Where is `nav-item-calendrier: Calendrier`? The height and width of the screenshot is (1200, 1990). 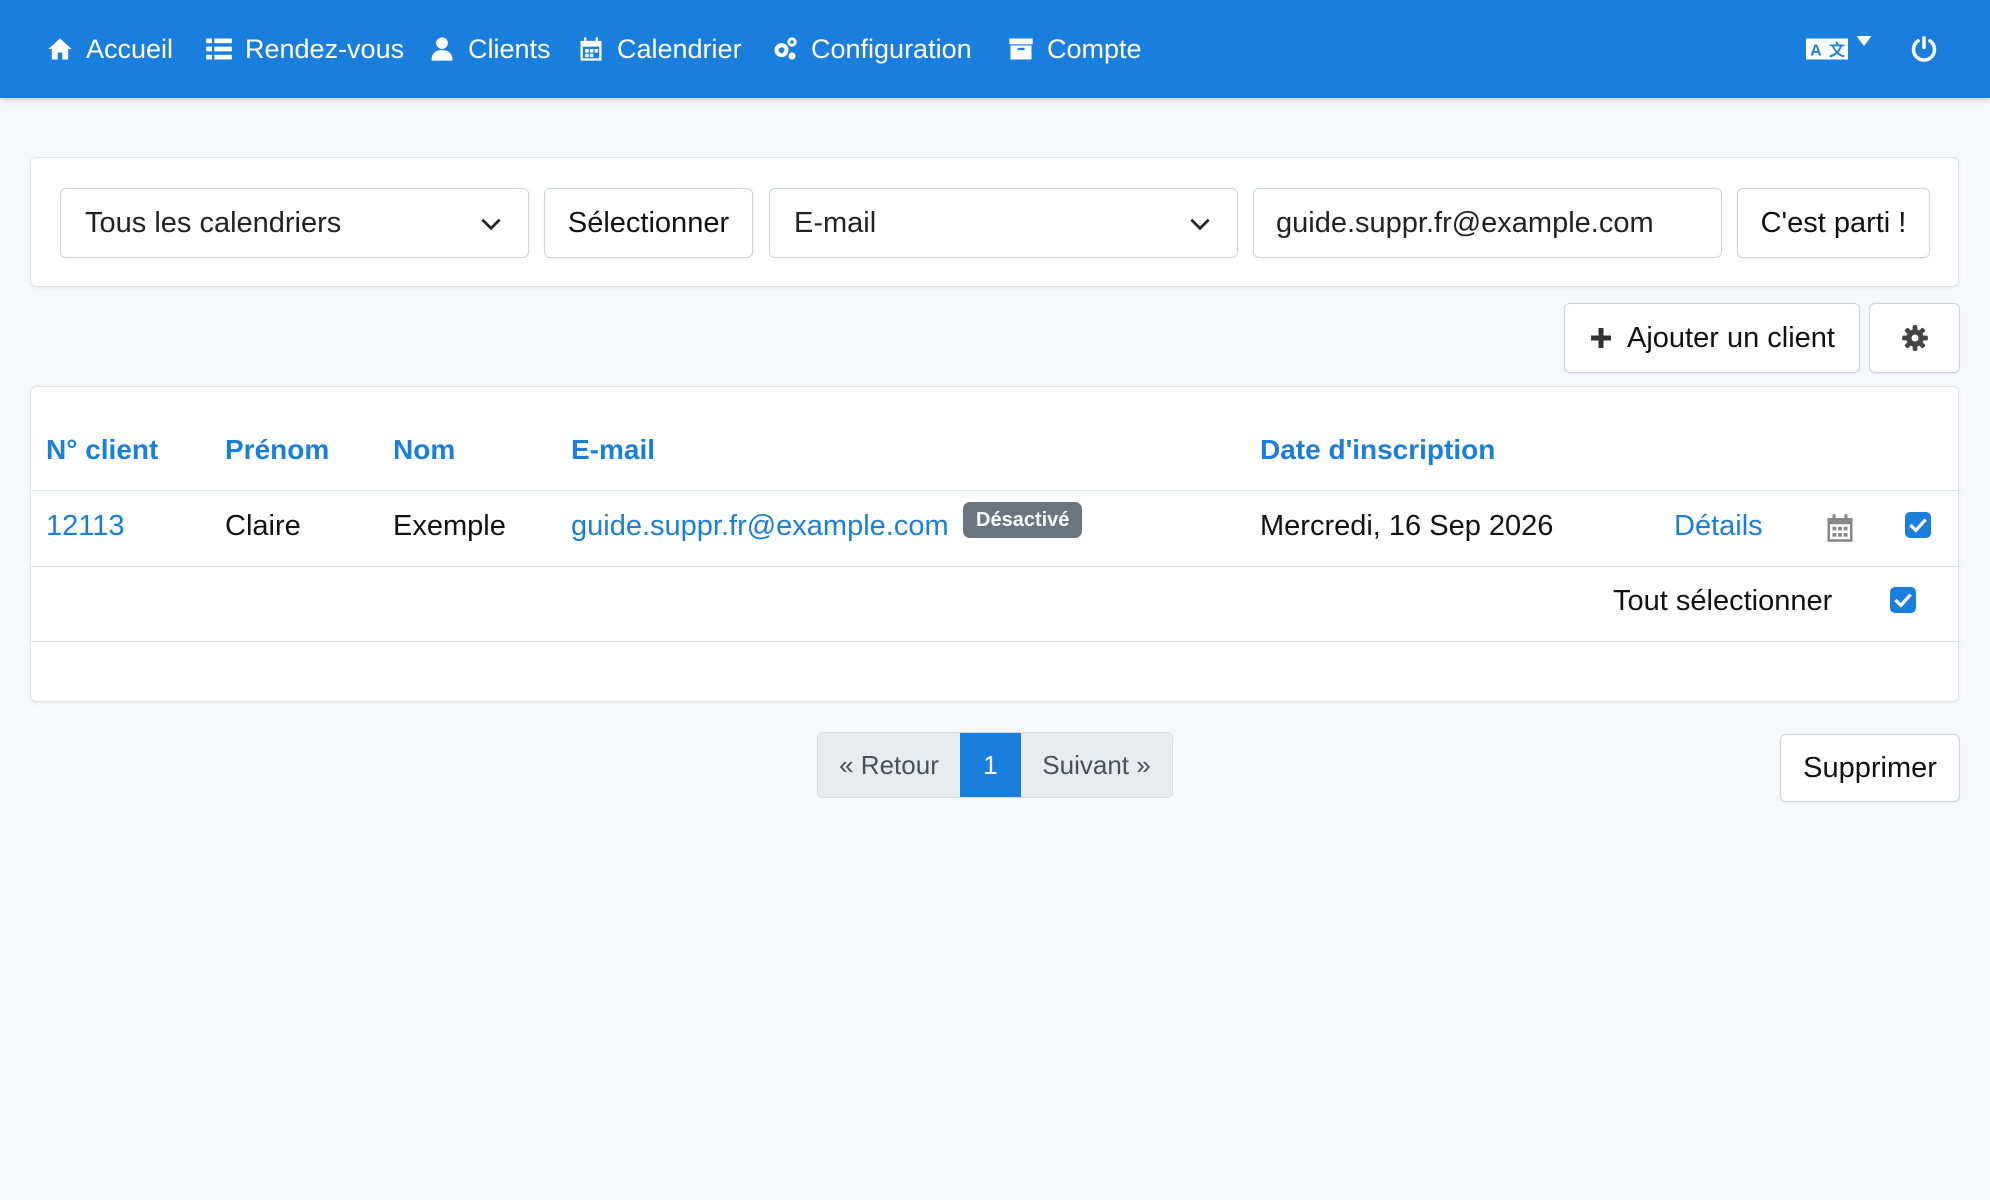 nav-item-calendrier: Calendrier is located at coordinates (659, 49).